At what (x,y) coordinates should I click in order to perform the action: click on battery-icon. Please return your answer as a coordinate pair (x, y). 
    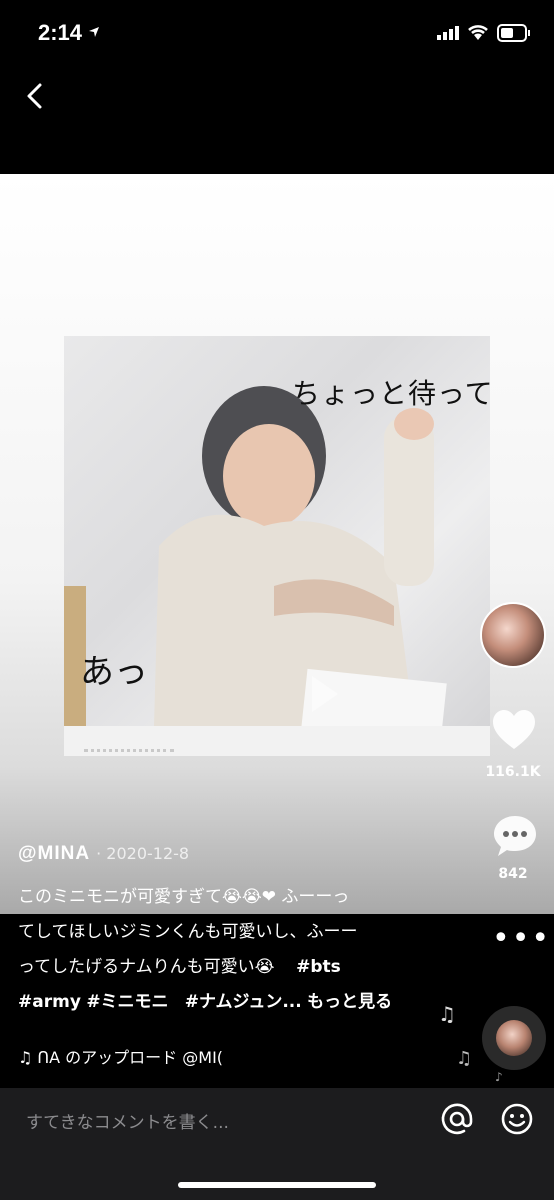
    Looking at the image, I should click on (513, 33).